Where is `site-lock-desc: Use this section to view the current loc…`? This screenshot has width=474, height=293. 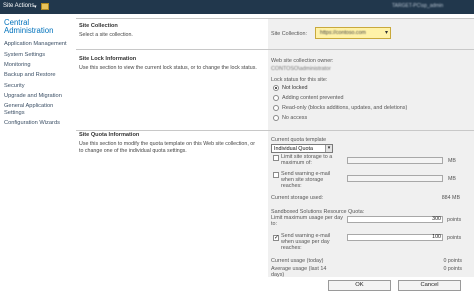 site-lock-desc: Use this section to view the current loc… is located at coordinates (168, 68).